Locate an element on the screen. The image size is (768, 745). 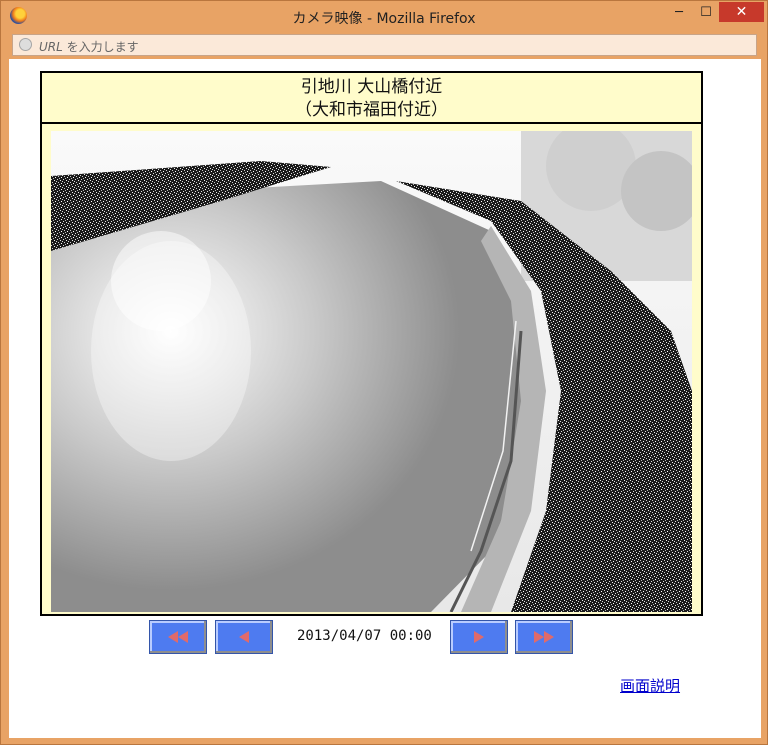
minimize-button: ─ is located at coordinates (679, 12).